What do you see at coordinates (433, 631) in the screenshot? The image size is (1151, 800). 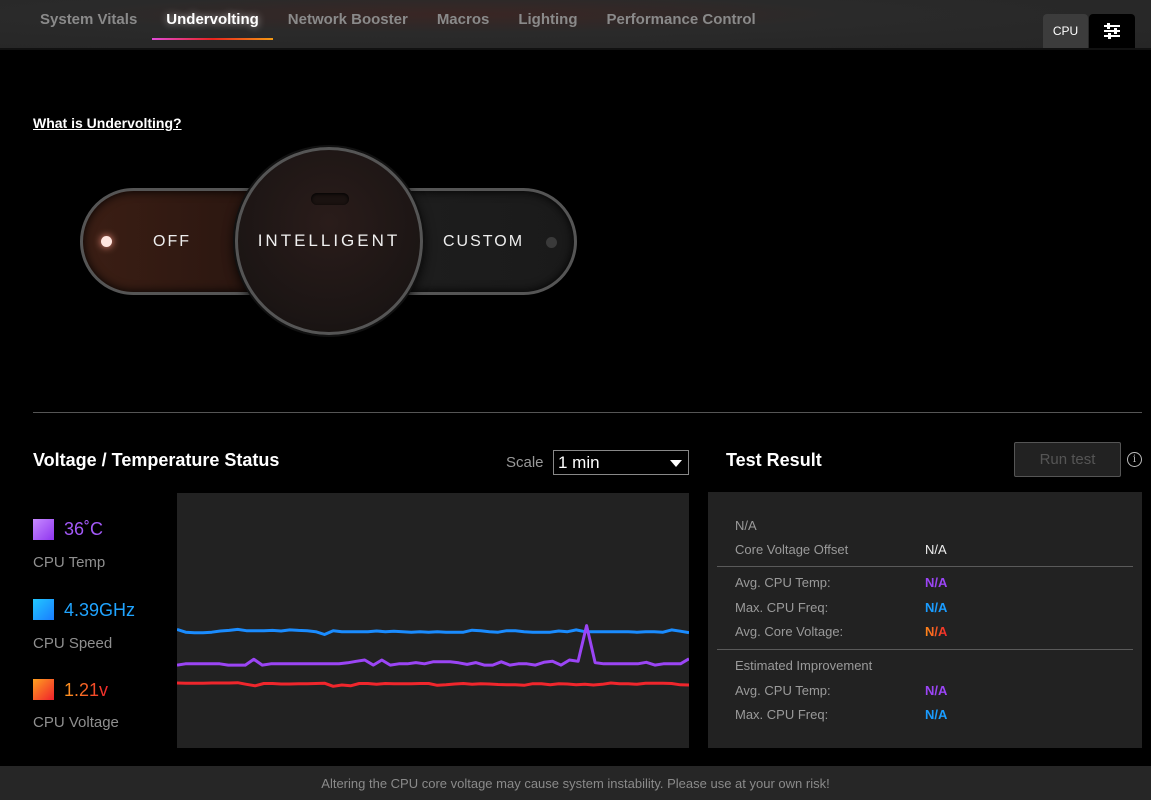 I see `series-line-cpu-speed` at bounding box center [433, 631].